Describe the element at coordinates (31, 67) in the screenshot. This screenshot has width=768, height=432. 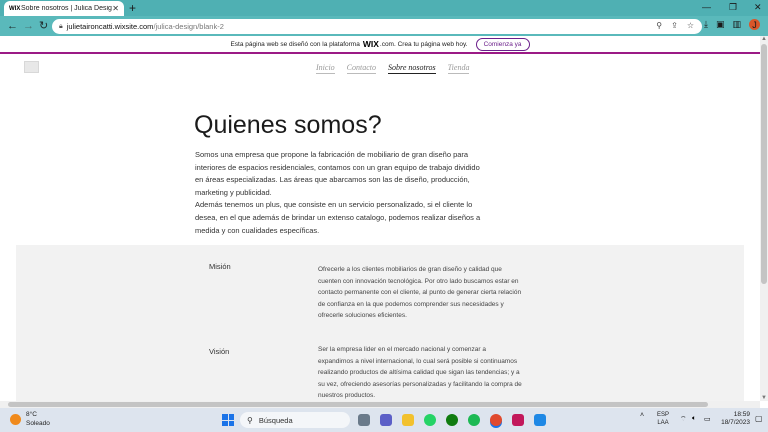
I see `site-logo` at that location.